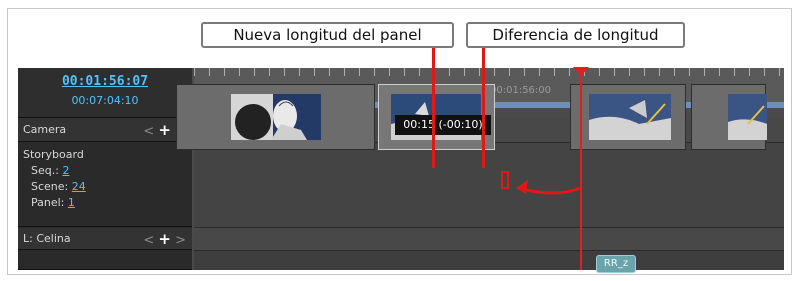 The height and width of the screenshot is (281, 797). I want to click on marker-tag: RR_z, so click(616, 264).